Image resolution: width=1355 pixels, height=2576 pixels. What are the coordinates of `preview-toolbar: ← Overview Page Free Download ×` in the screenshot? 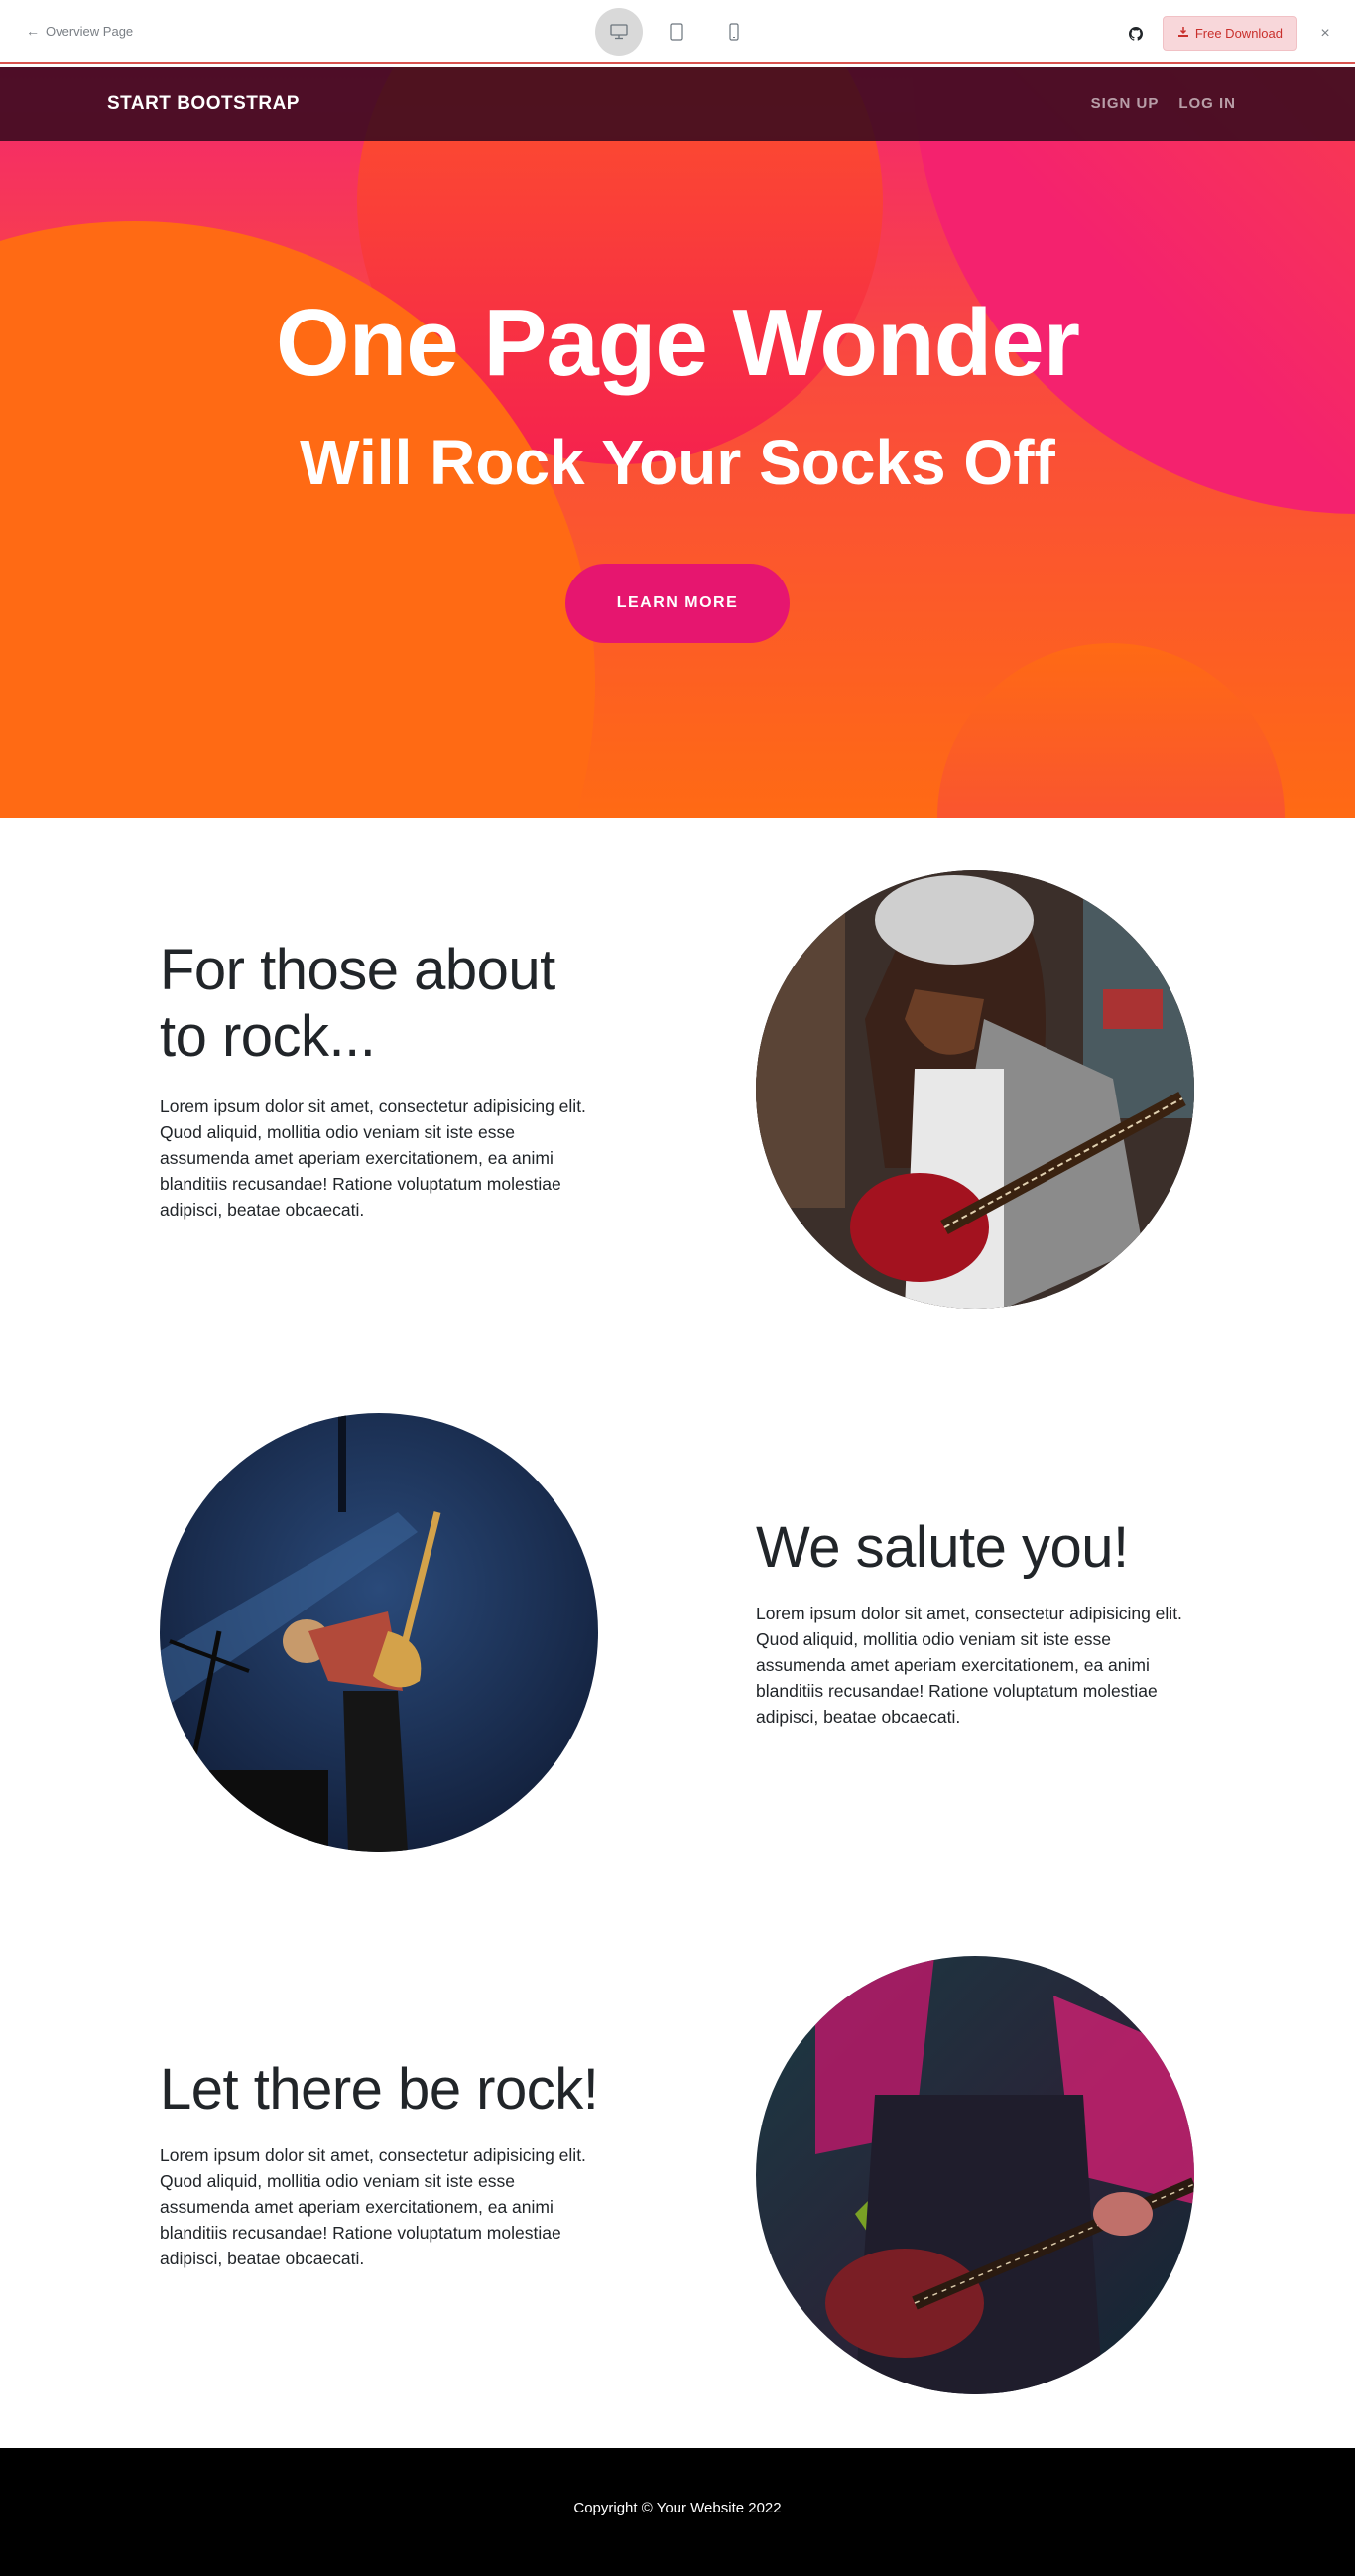 It's located at (677, 32).